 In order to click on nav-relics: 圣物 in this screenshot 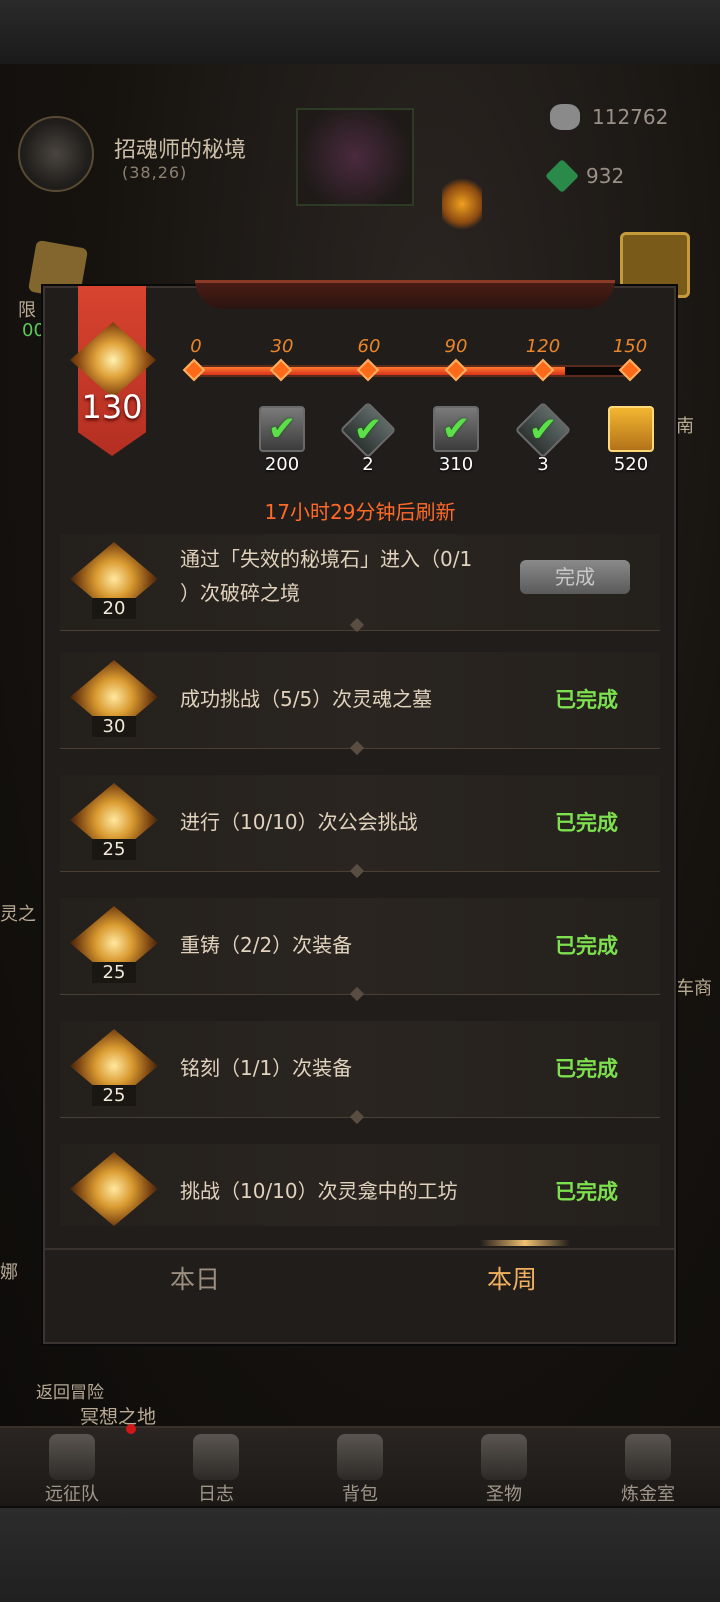, I will do `click(504, 1468)`.